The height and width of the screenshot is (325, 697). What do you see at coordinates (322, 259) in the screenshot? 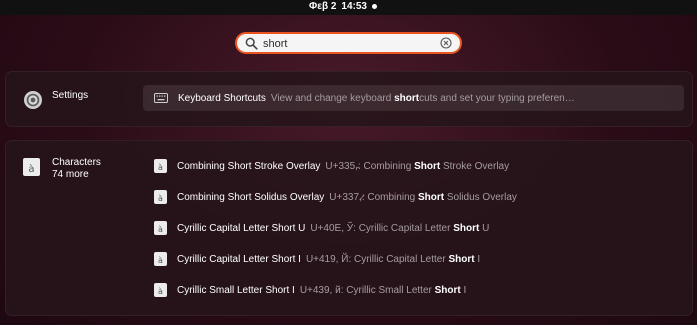
I see `unicode-code: U+419,` at bounding box center [322, 259].